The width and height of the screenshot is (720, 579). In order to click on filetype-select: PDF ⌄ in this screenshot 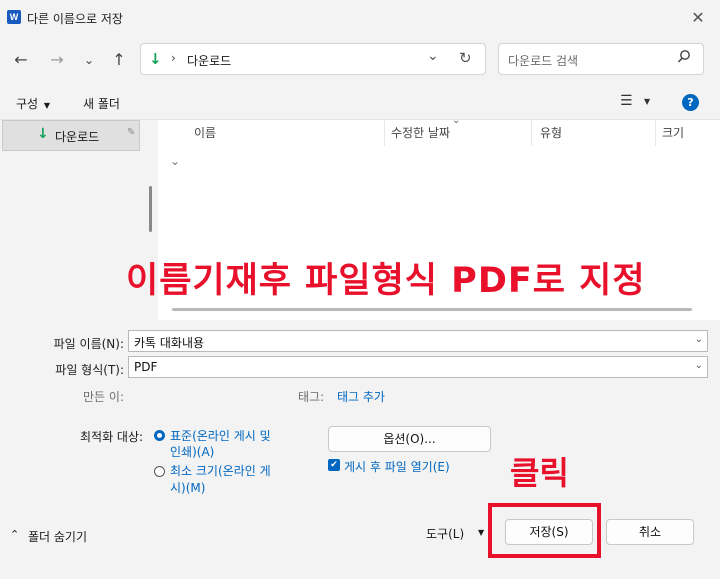, I will do `click(418, 367)`.